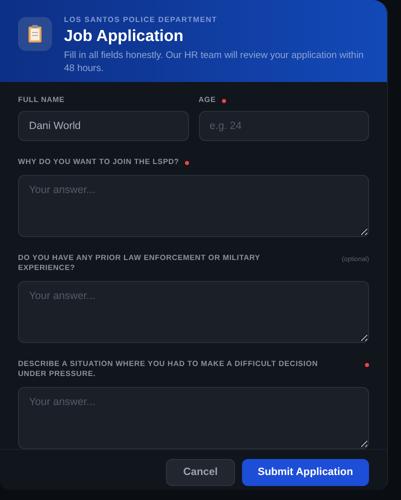 The image size is (401, 500). What do you see at coordinates (35, 34) in the screenshot?
I see `clipboard-icon` at bounding box center [35, 34].